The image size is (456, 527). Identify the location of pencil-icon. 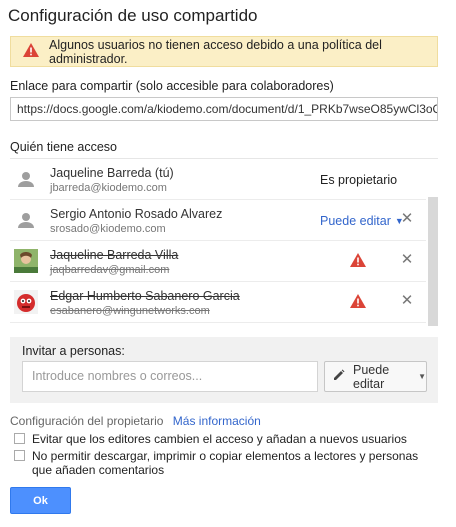
(339, 376).